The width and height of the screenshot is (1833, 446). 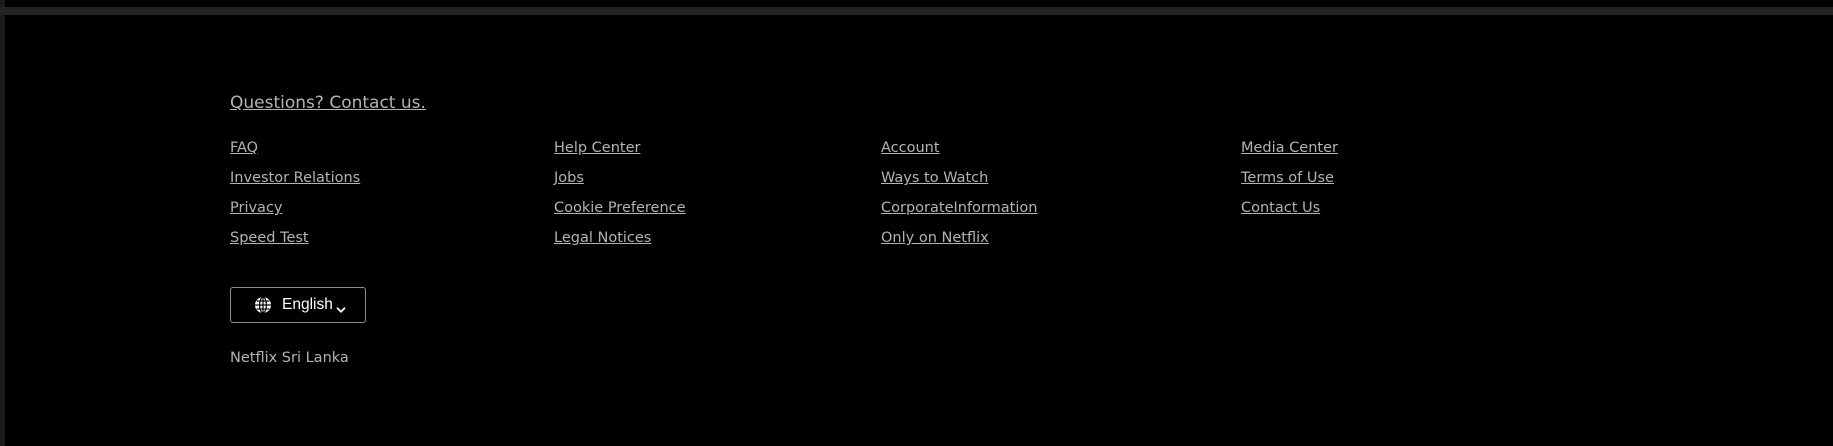 What do you see at coordinates (620, 184) in the screenshot?
I see `footer-link-jobs: Jobs` at bounding box center [620, 184].